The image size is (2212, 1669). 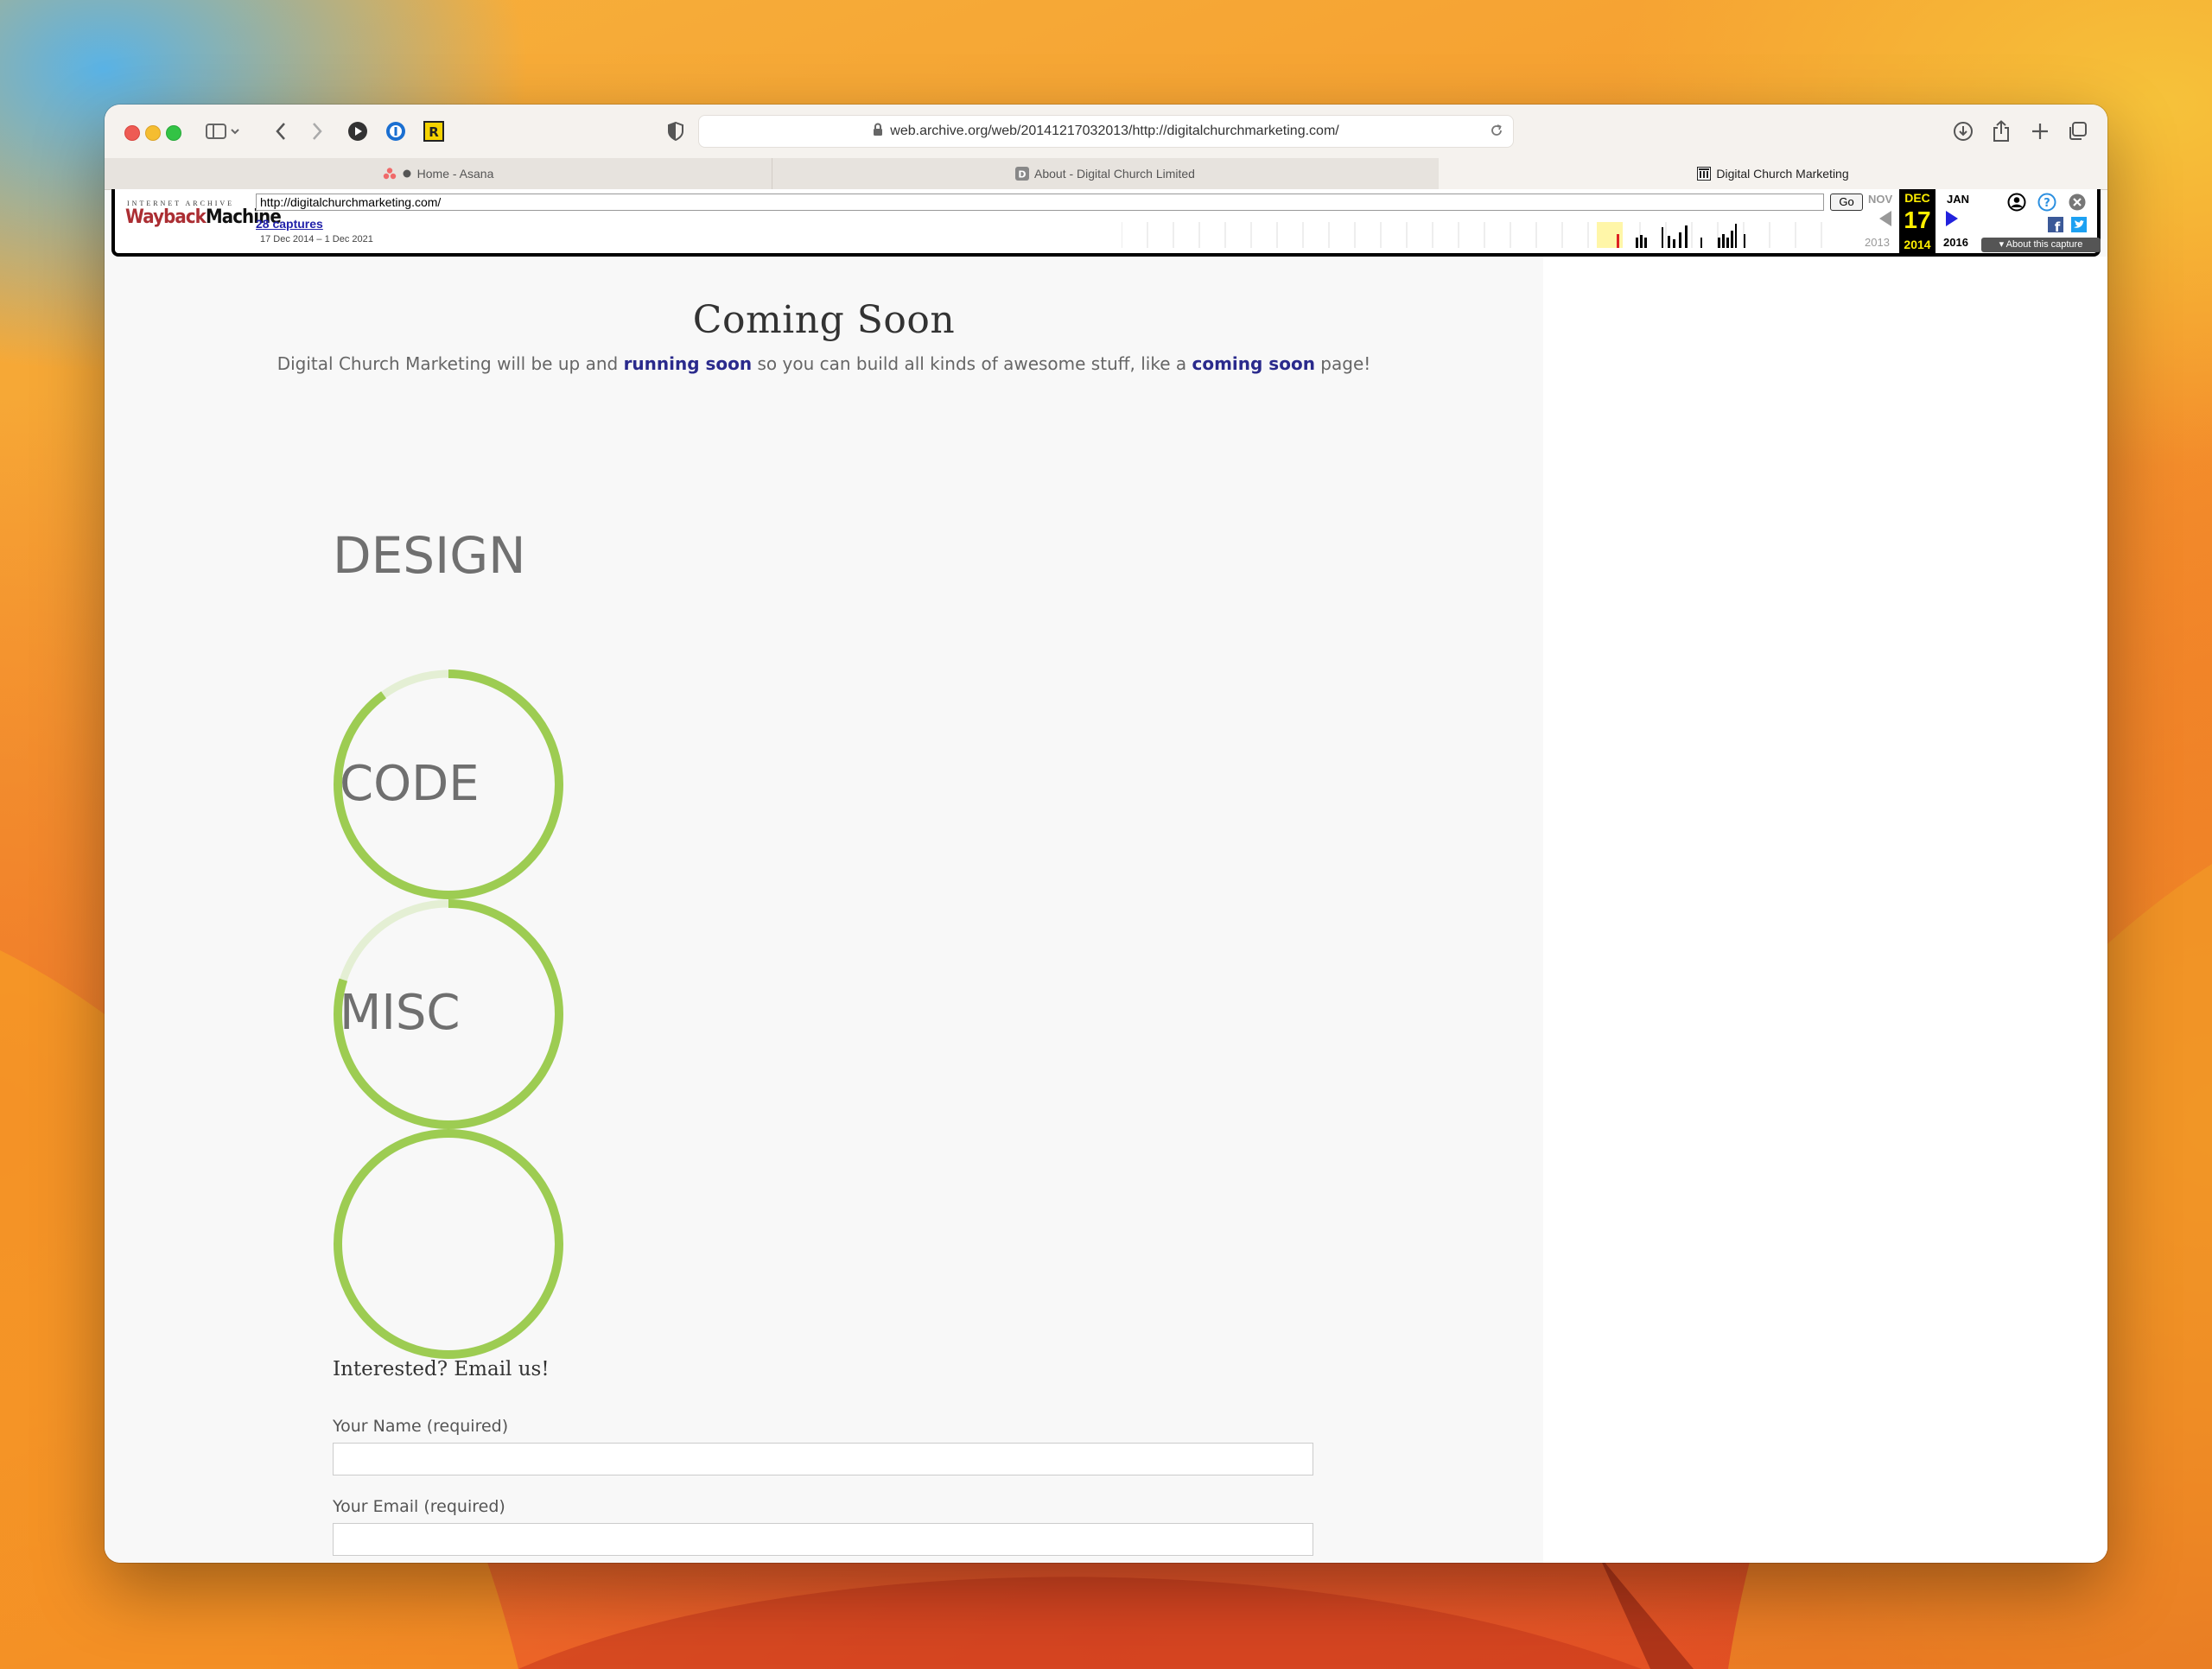 I want to click on sidebar-toggle-icon, so click(x=223, y=131).